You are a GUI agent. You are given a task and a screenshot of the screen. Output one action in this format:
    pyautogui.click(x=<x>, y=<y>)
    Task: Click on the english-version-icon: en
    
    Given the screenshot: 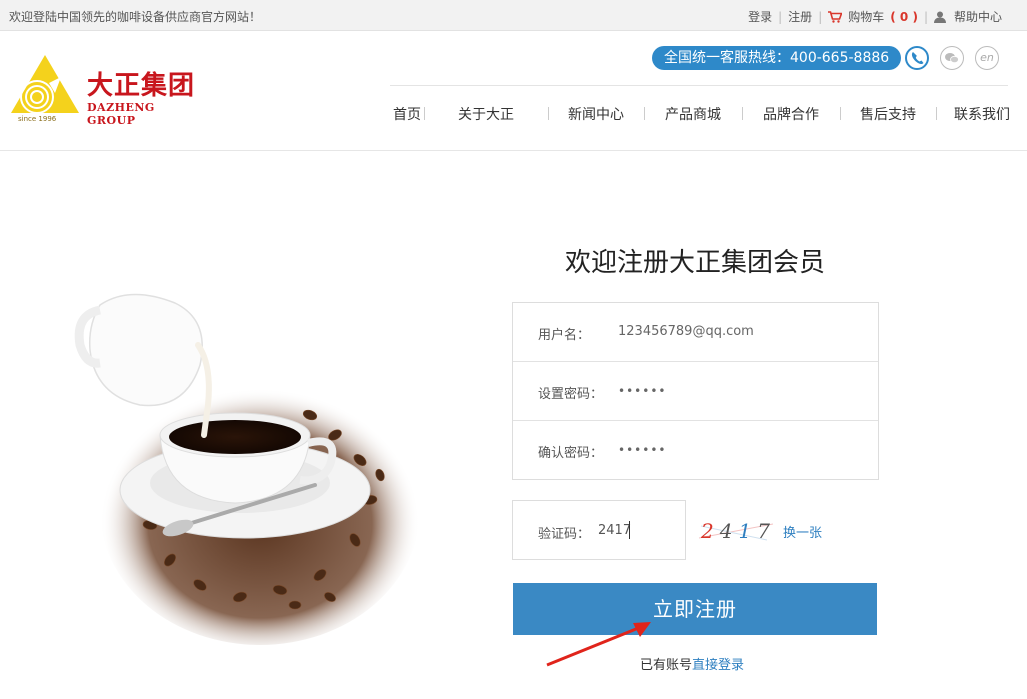 What is the action you would take?
    pyautogui.click(x=987, y=58)
    